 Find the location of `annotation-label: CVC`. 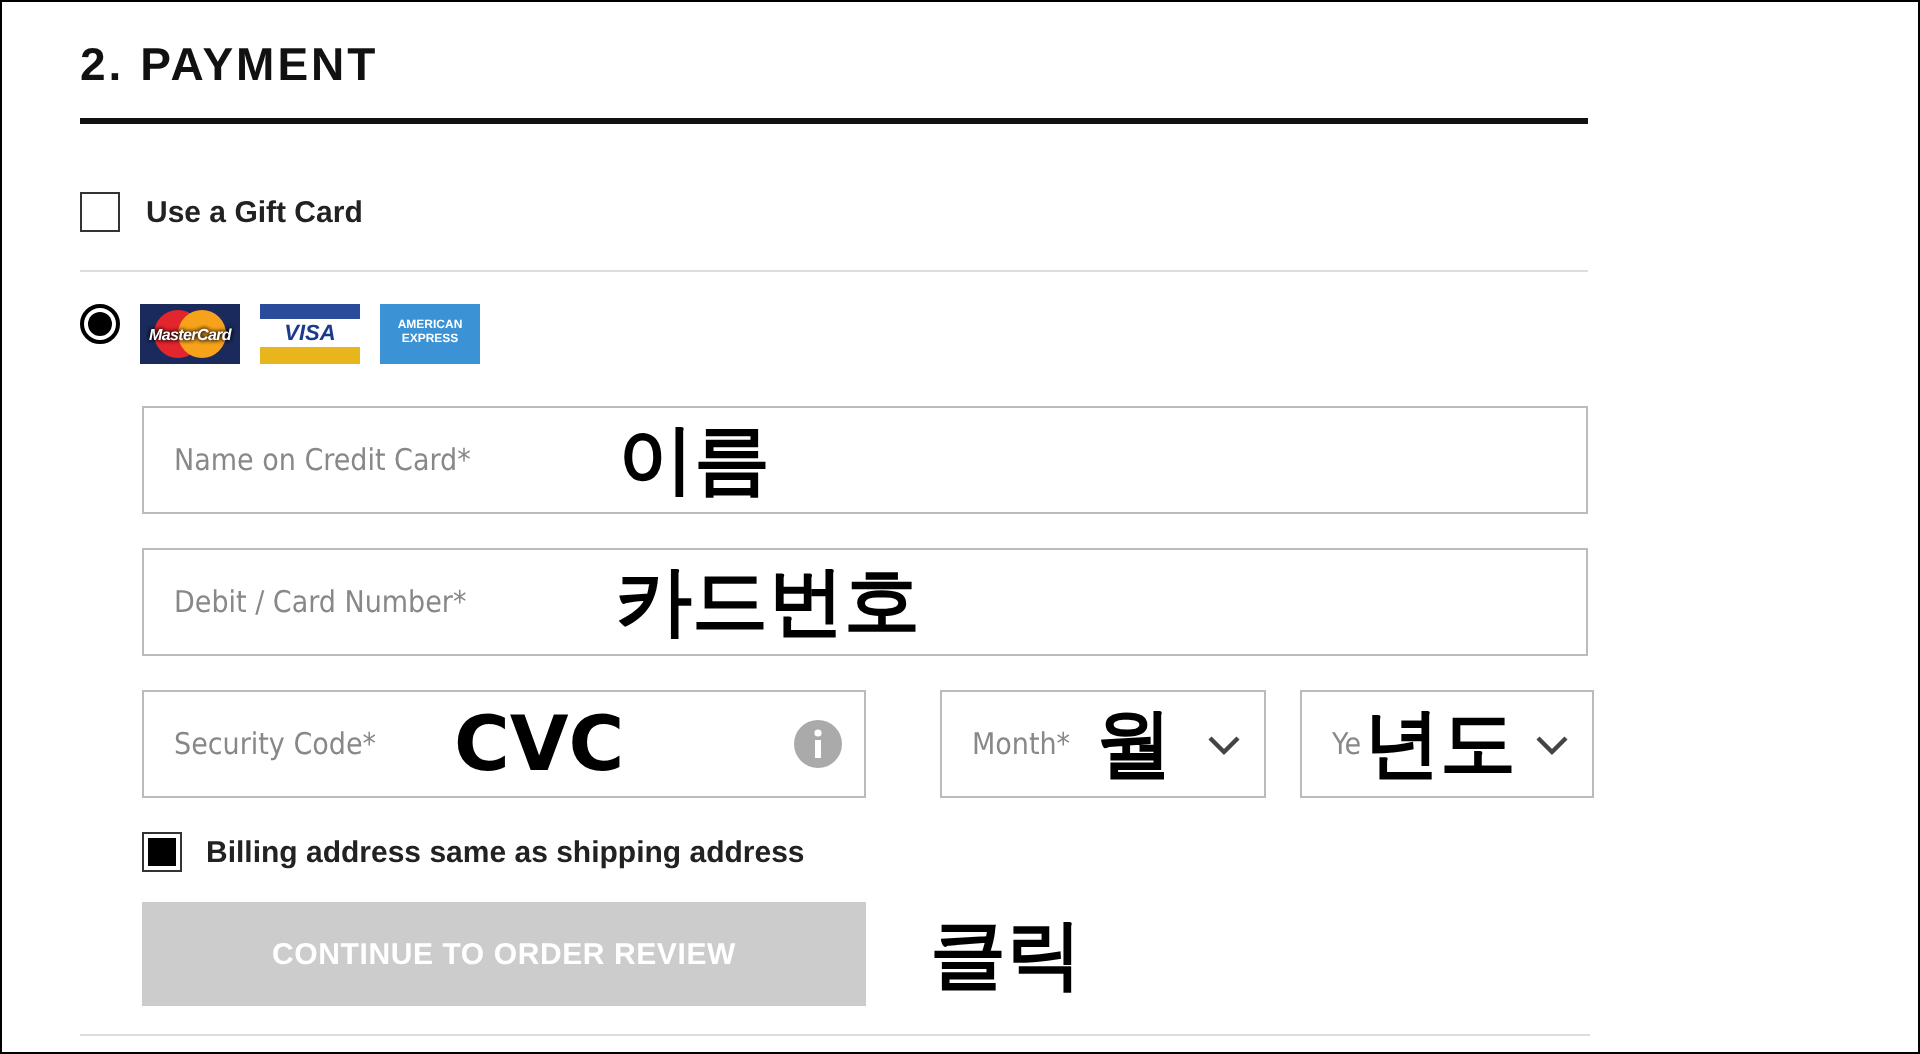

annotation-label: CVC is located at coordinates (539, 744).